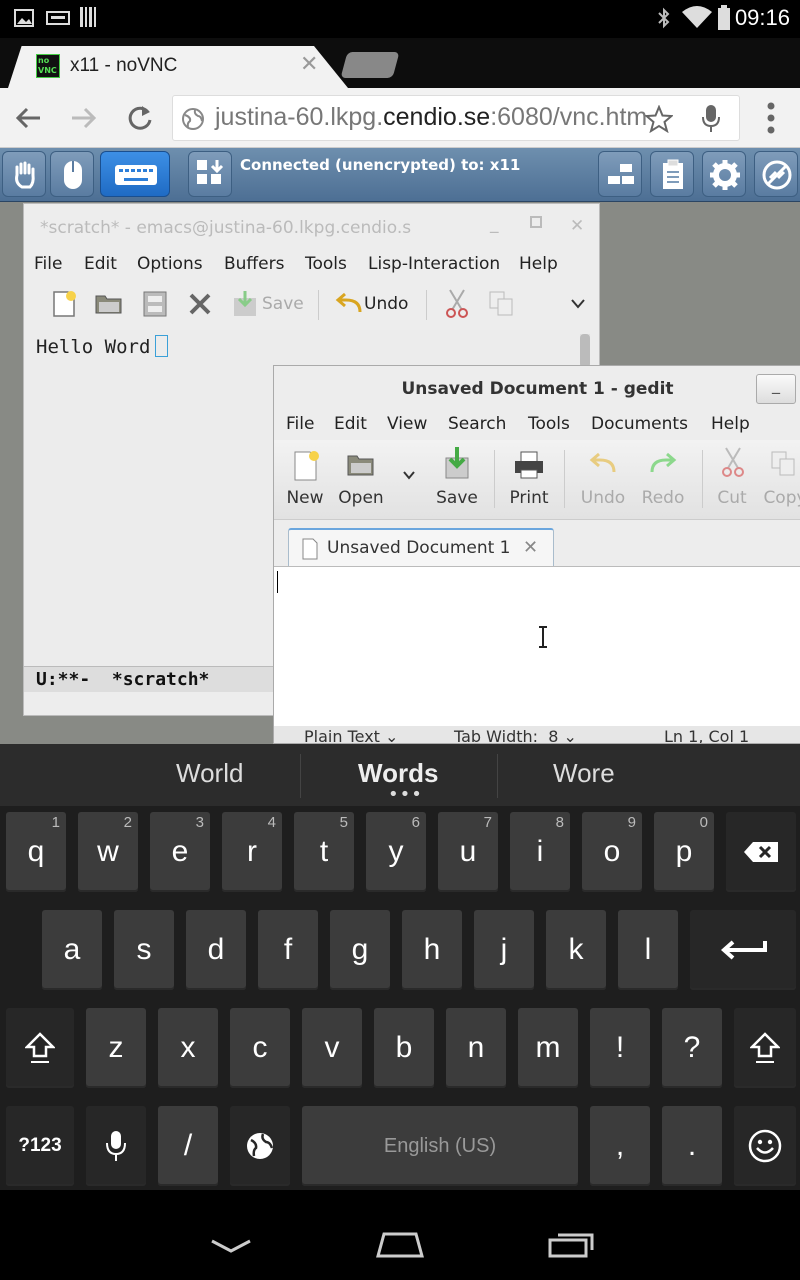 This screenshot has width=800, height=1280. What do you see at coordinates (332, 1048) in the screenshot?
I see `key-v: v` at bounding box center [332, 1048].